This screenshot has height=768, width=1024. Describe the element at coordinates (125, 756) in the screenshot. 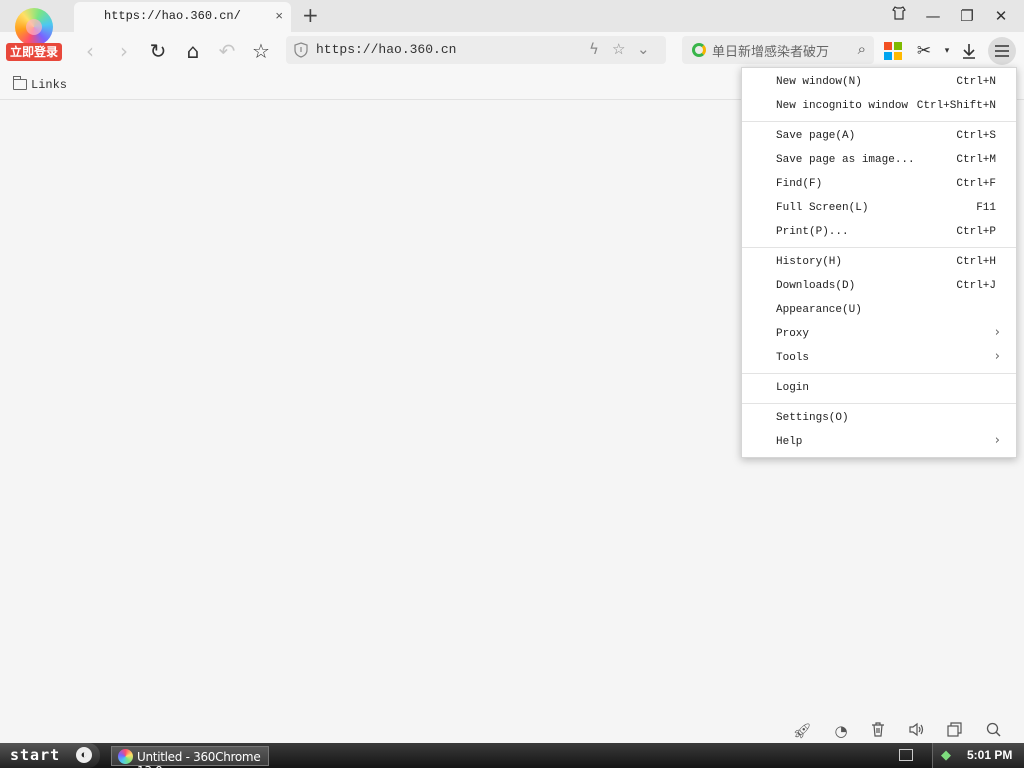

I see `360chrome-icon` at that location.